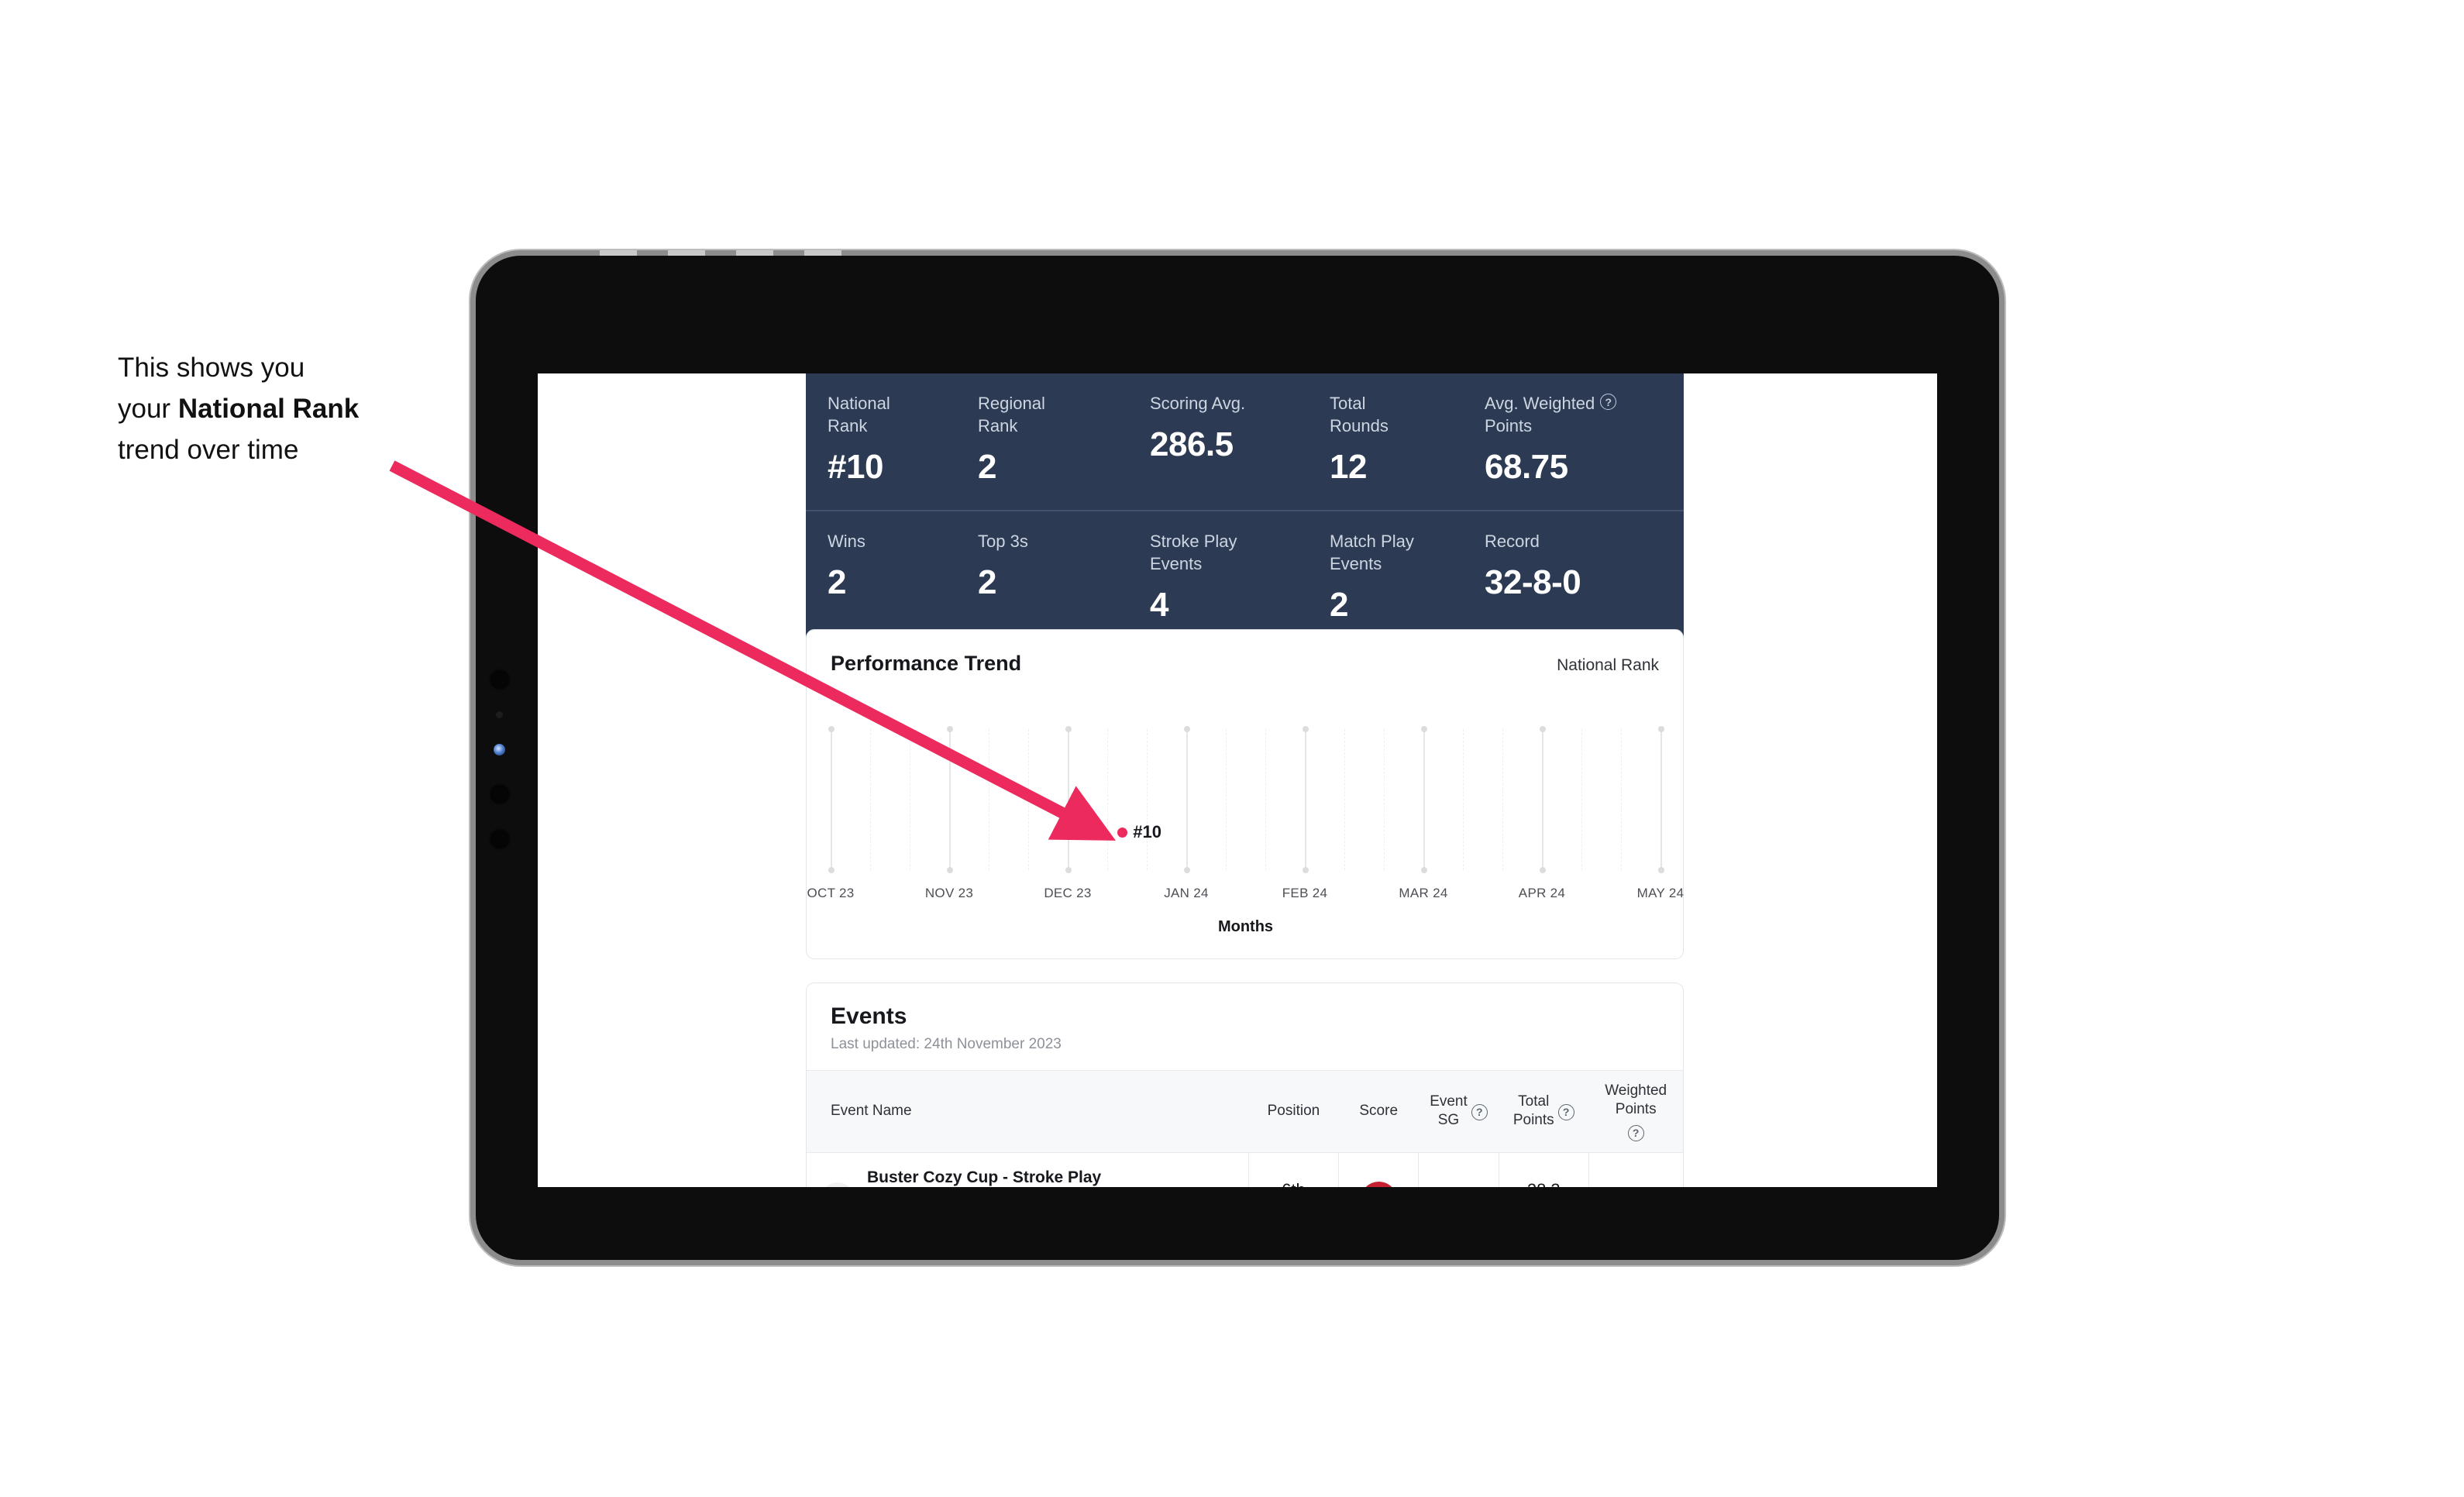 The height and width of the screenshot is (1497, 2464). I want to click on stat-label: Avg. Weighted Points?, so click(1558, 415).